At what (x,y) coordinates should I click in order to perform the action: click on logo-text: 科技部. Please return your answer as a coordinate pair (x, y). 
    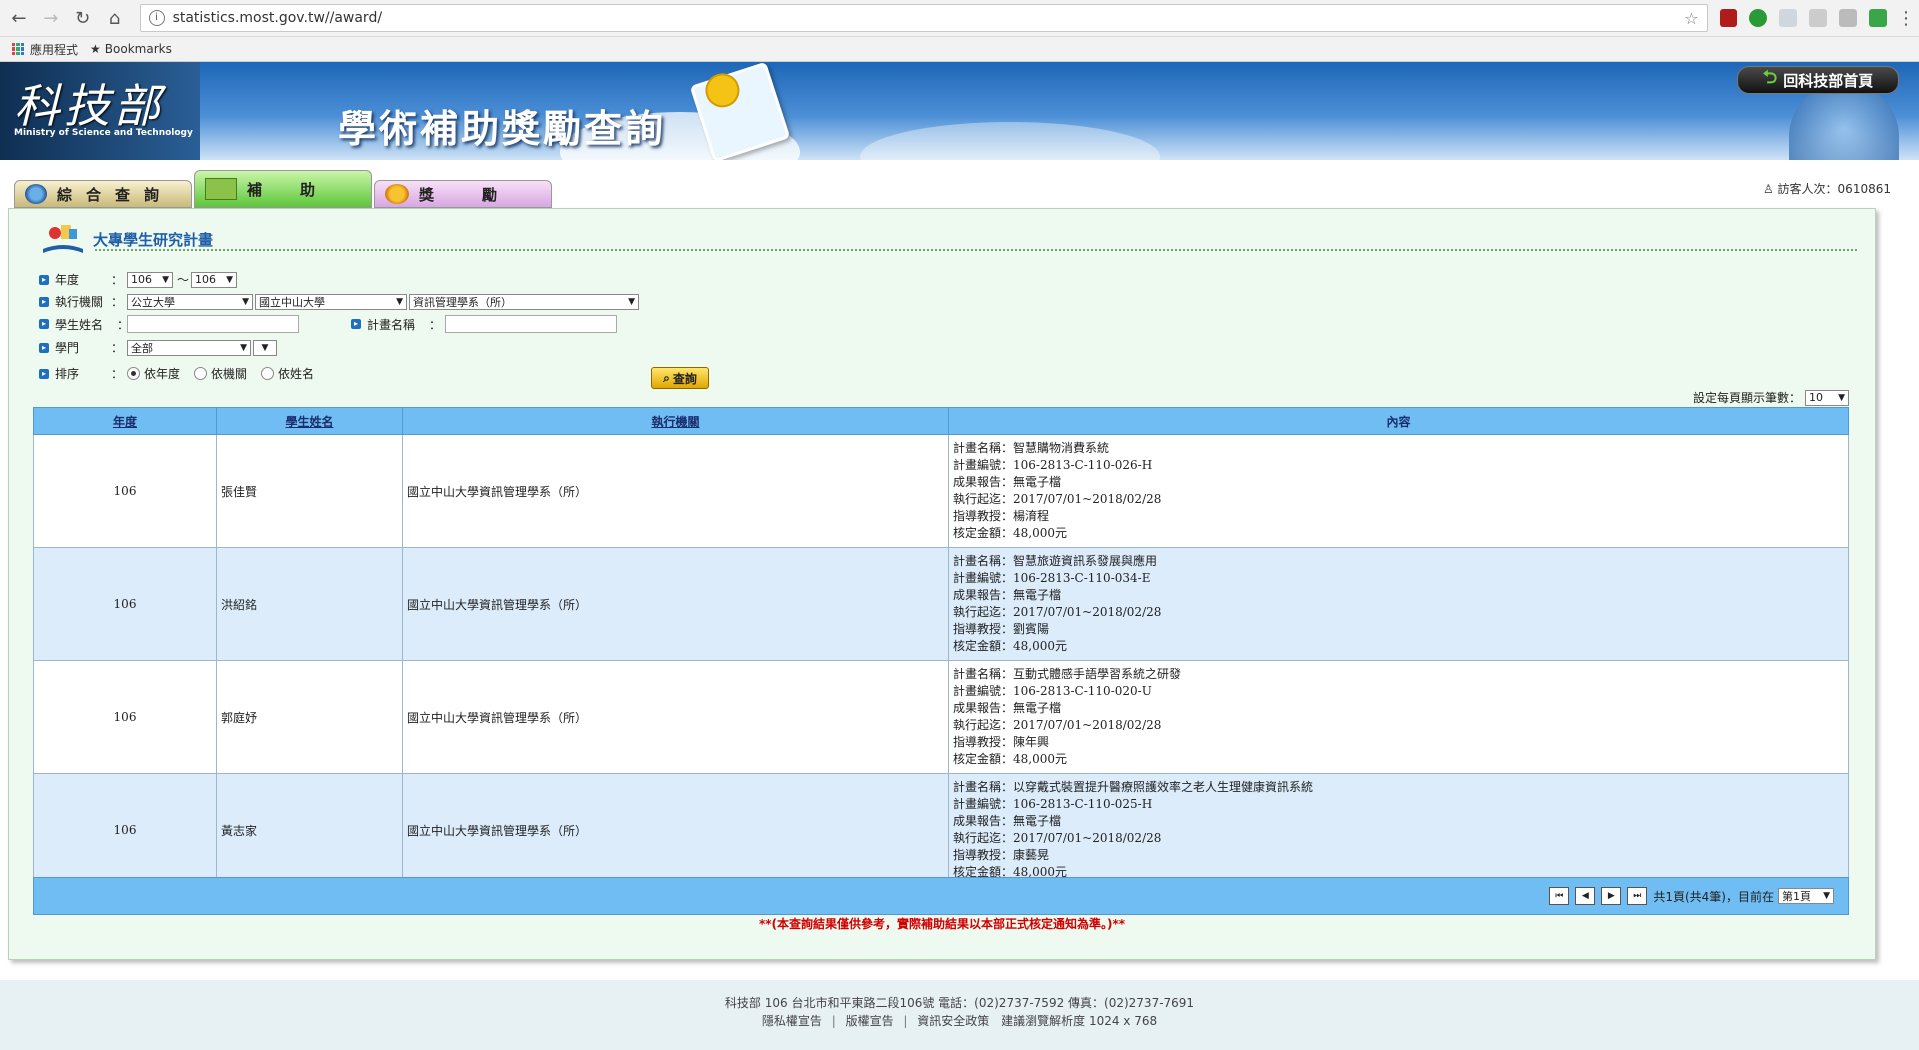
    Looking at the image, I should click on (89, 103).